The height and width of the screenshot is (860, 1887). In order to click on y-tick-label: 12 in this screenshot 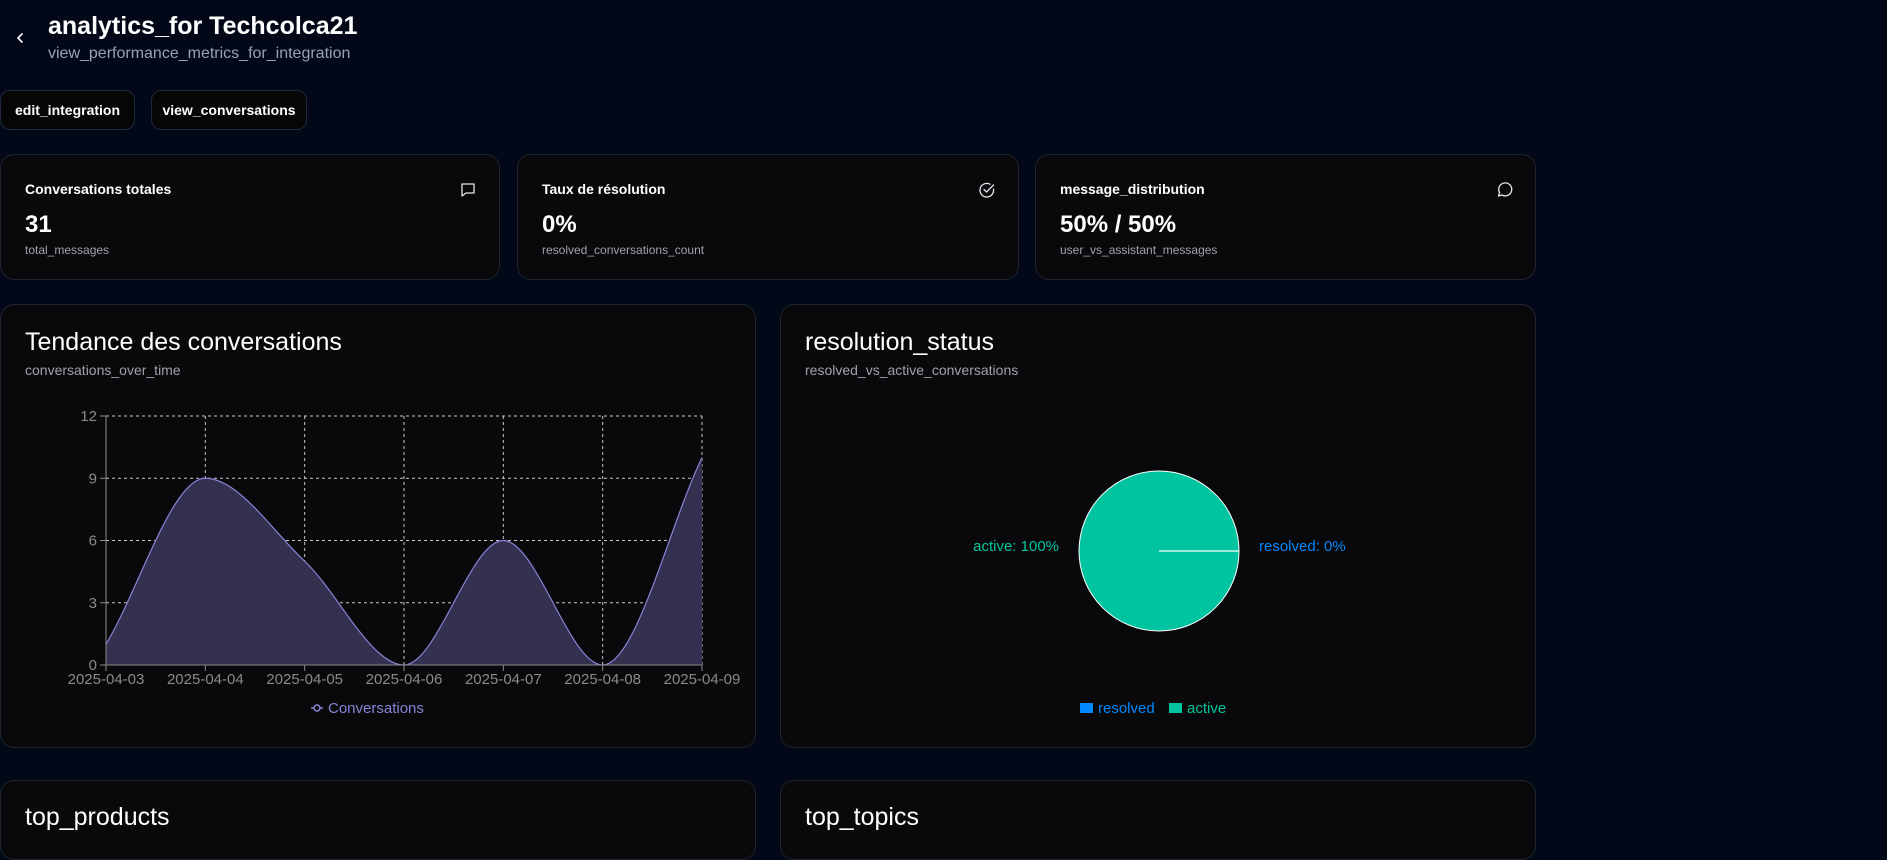, I will do `click(88, 416)`.